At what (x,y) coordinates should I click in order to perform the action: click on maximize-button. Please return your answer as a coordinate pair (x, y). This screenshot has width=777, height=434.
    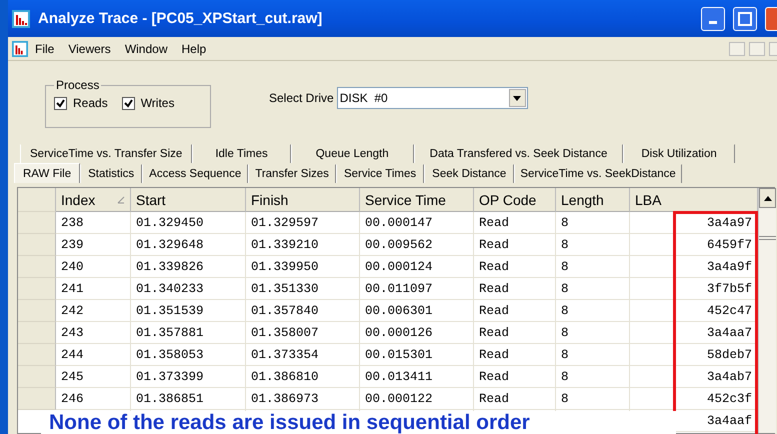
    Looking at the image, I should click on (745, 18).